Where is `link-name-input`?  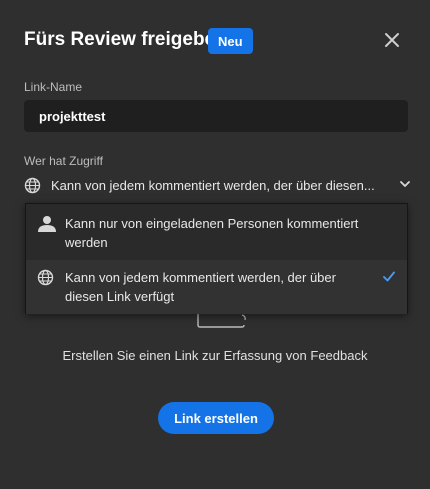 link-name-input is located at coordinates (216, 116).